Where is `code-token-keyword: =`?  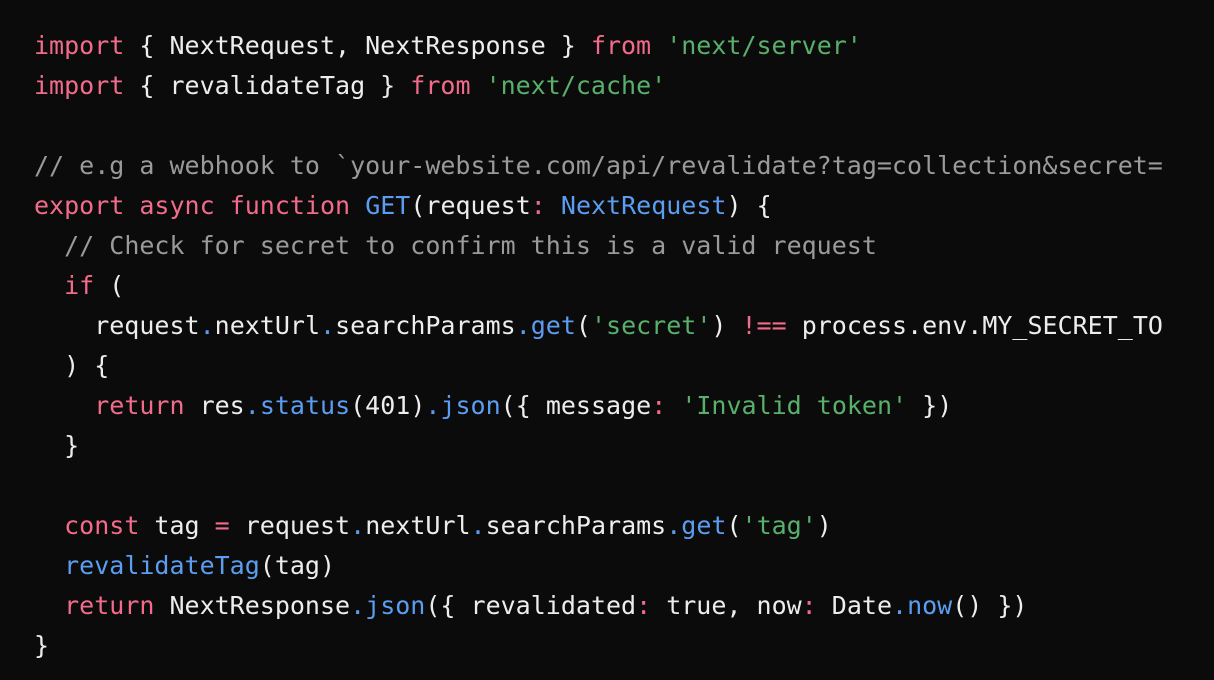 code-token-keyword: = is located at coordinates (222, 525).